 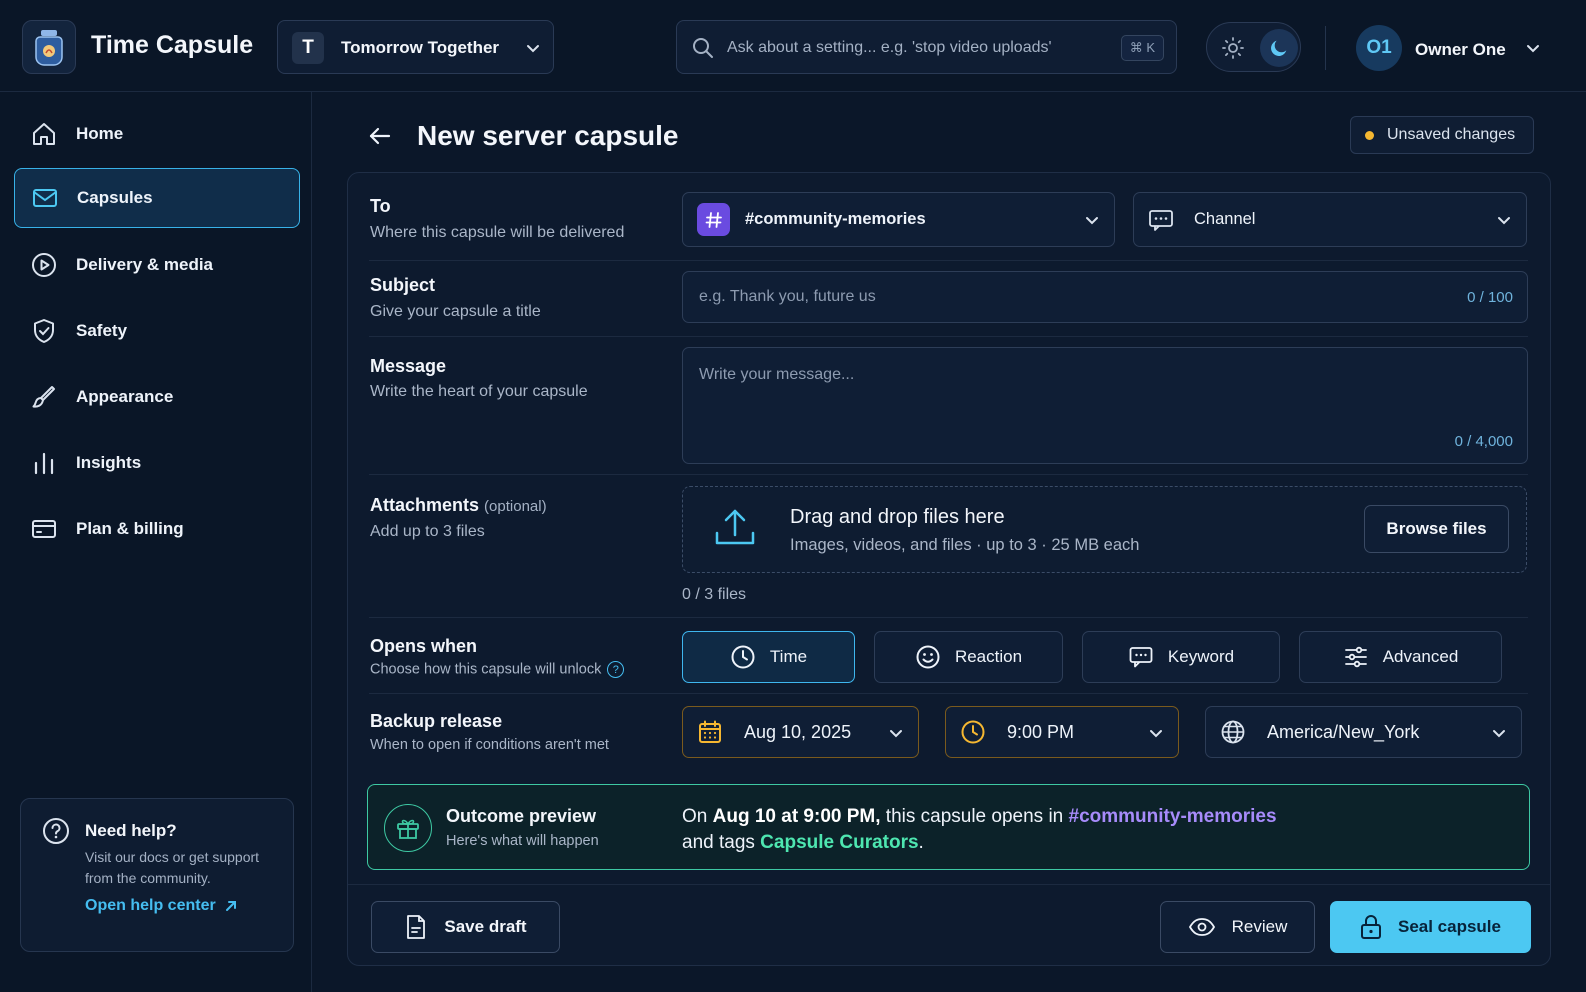 What do you see at coordinates (1279, 48) in the screenshot?
I see `dark-mode-toggle` at bounding box center [1279, 48].